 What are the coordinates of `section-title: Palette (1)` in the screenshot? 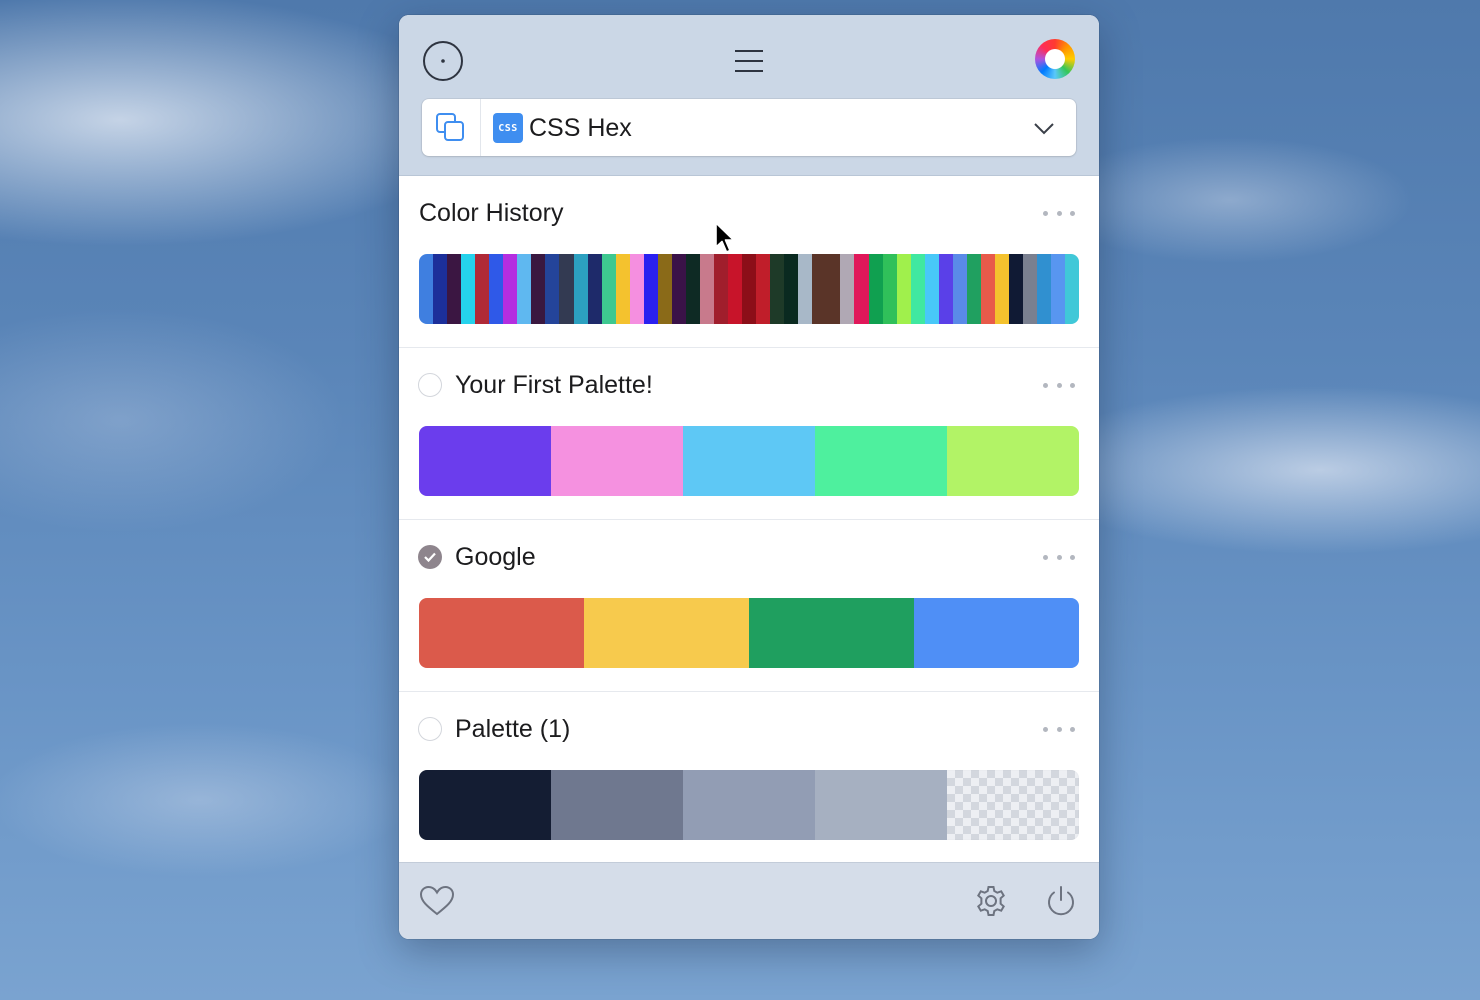 It's located at (513, 729).